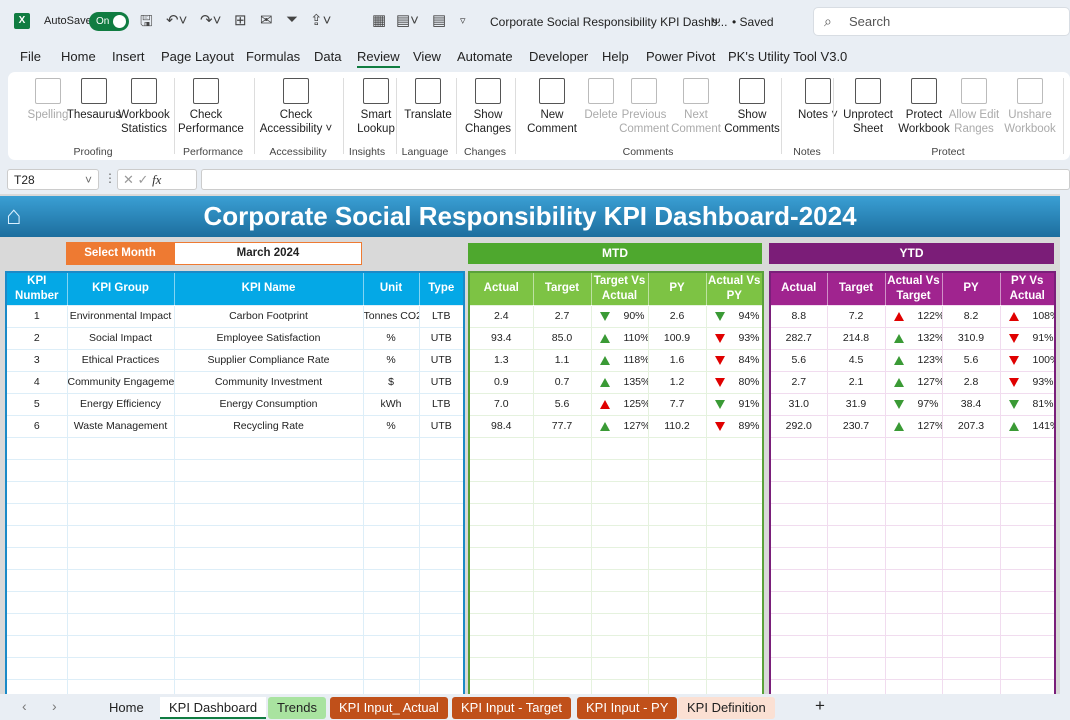  I want to click on scroll-left-icon: ‹, so click(24, 706).